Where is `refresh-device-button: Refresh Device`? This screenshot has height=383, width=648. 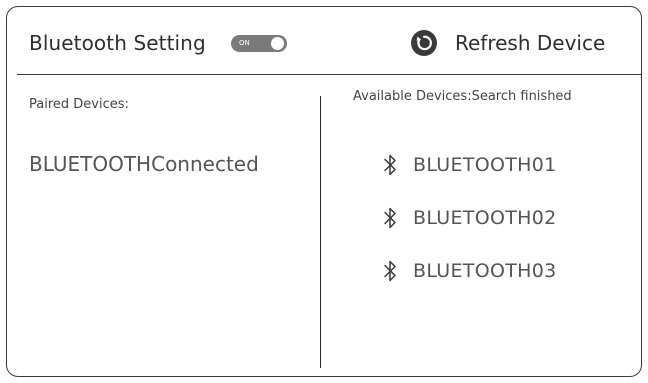
refresh-device-button: Refresh Device is located at coordinates (508, 43).